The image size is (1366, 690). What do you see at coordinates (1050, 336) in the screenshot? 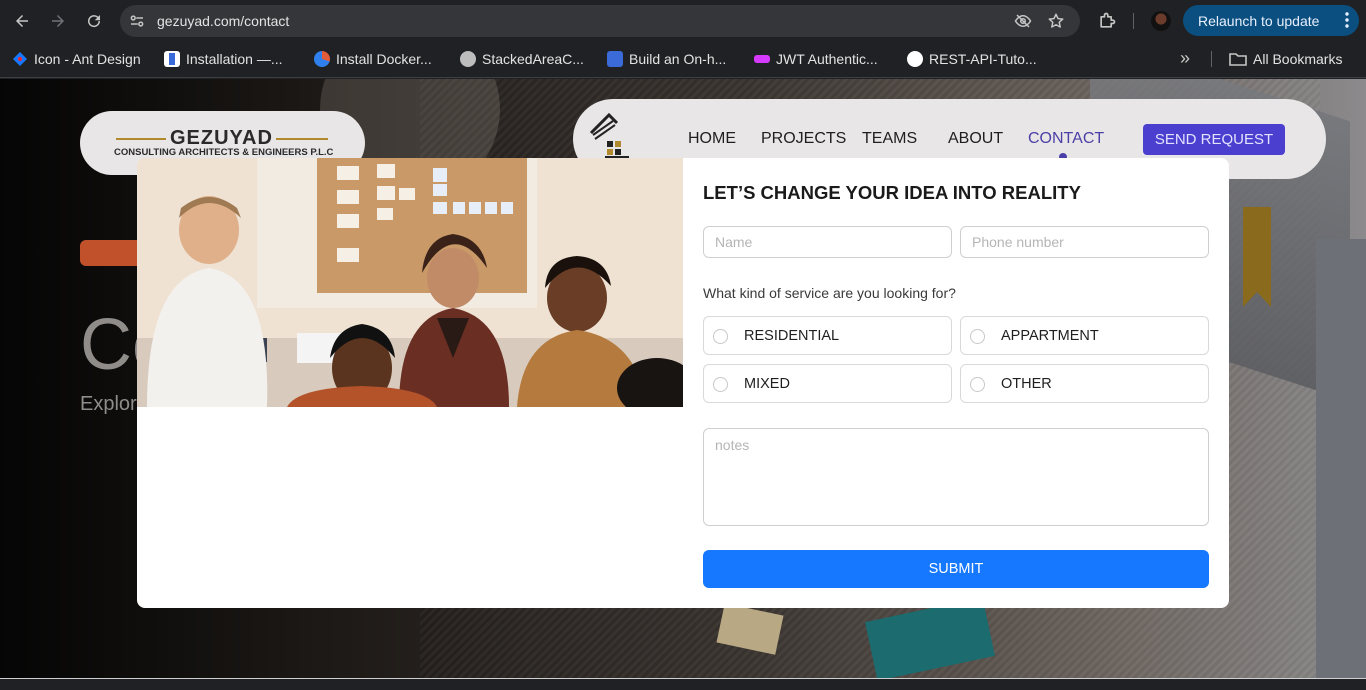
I see `option-label: APPARTMENT` at bounding box center [1050, 336].